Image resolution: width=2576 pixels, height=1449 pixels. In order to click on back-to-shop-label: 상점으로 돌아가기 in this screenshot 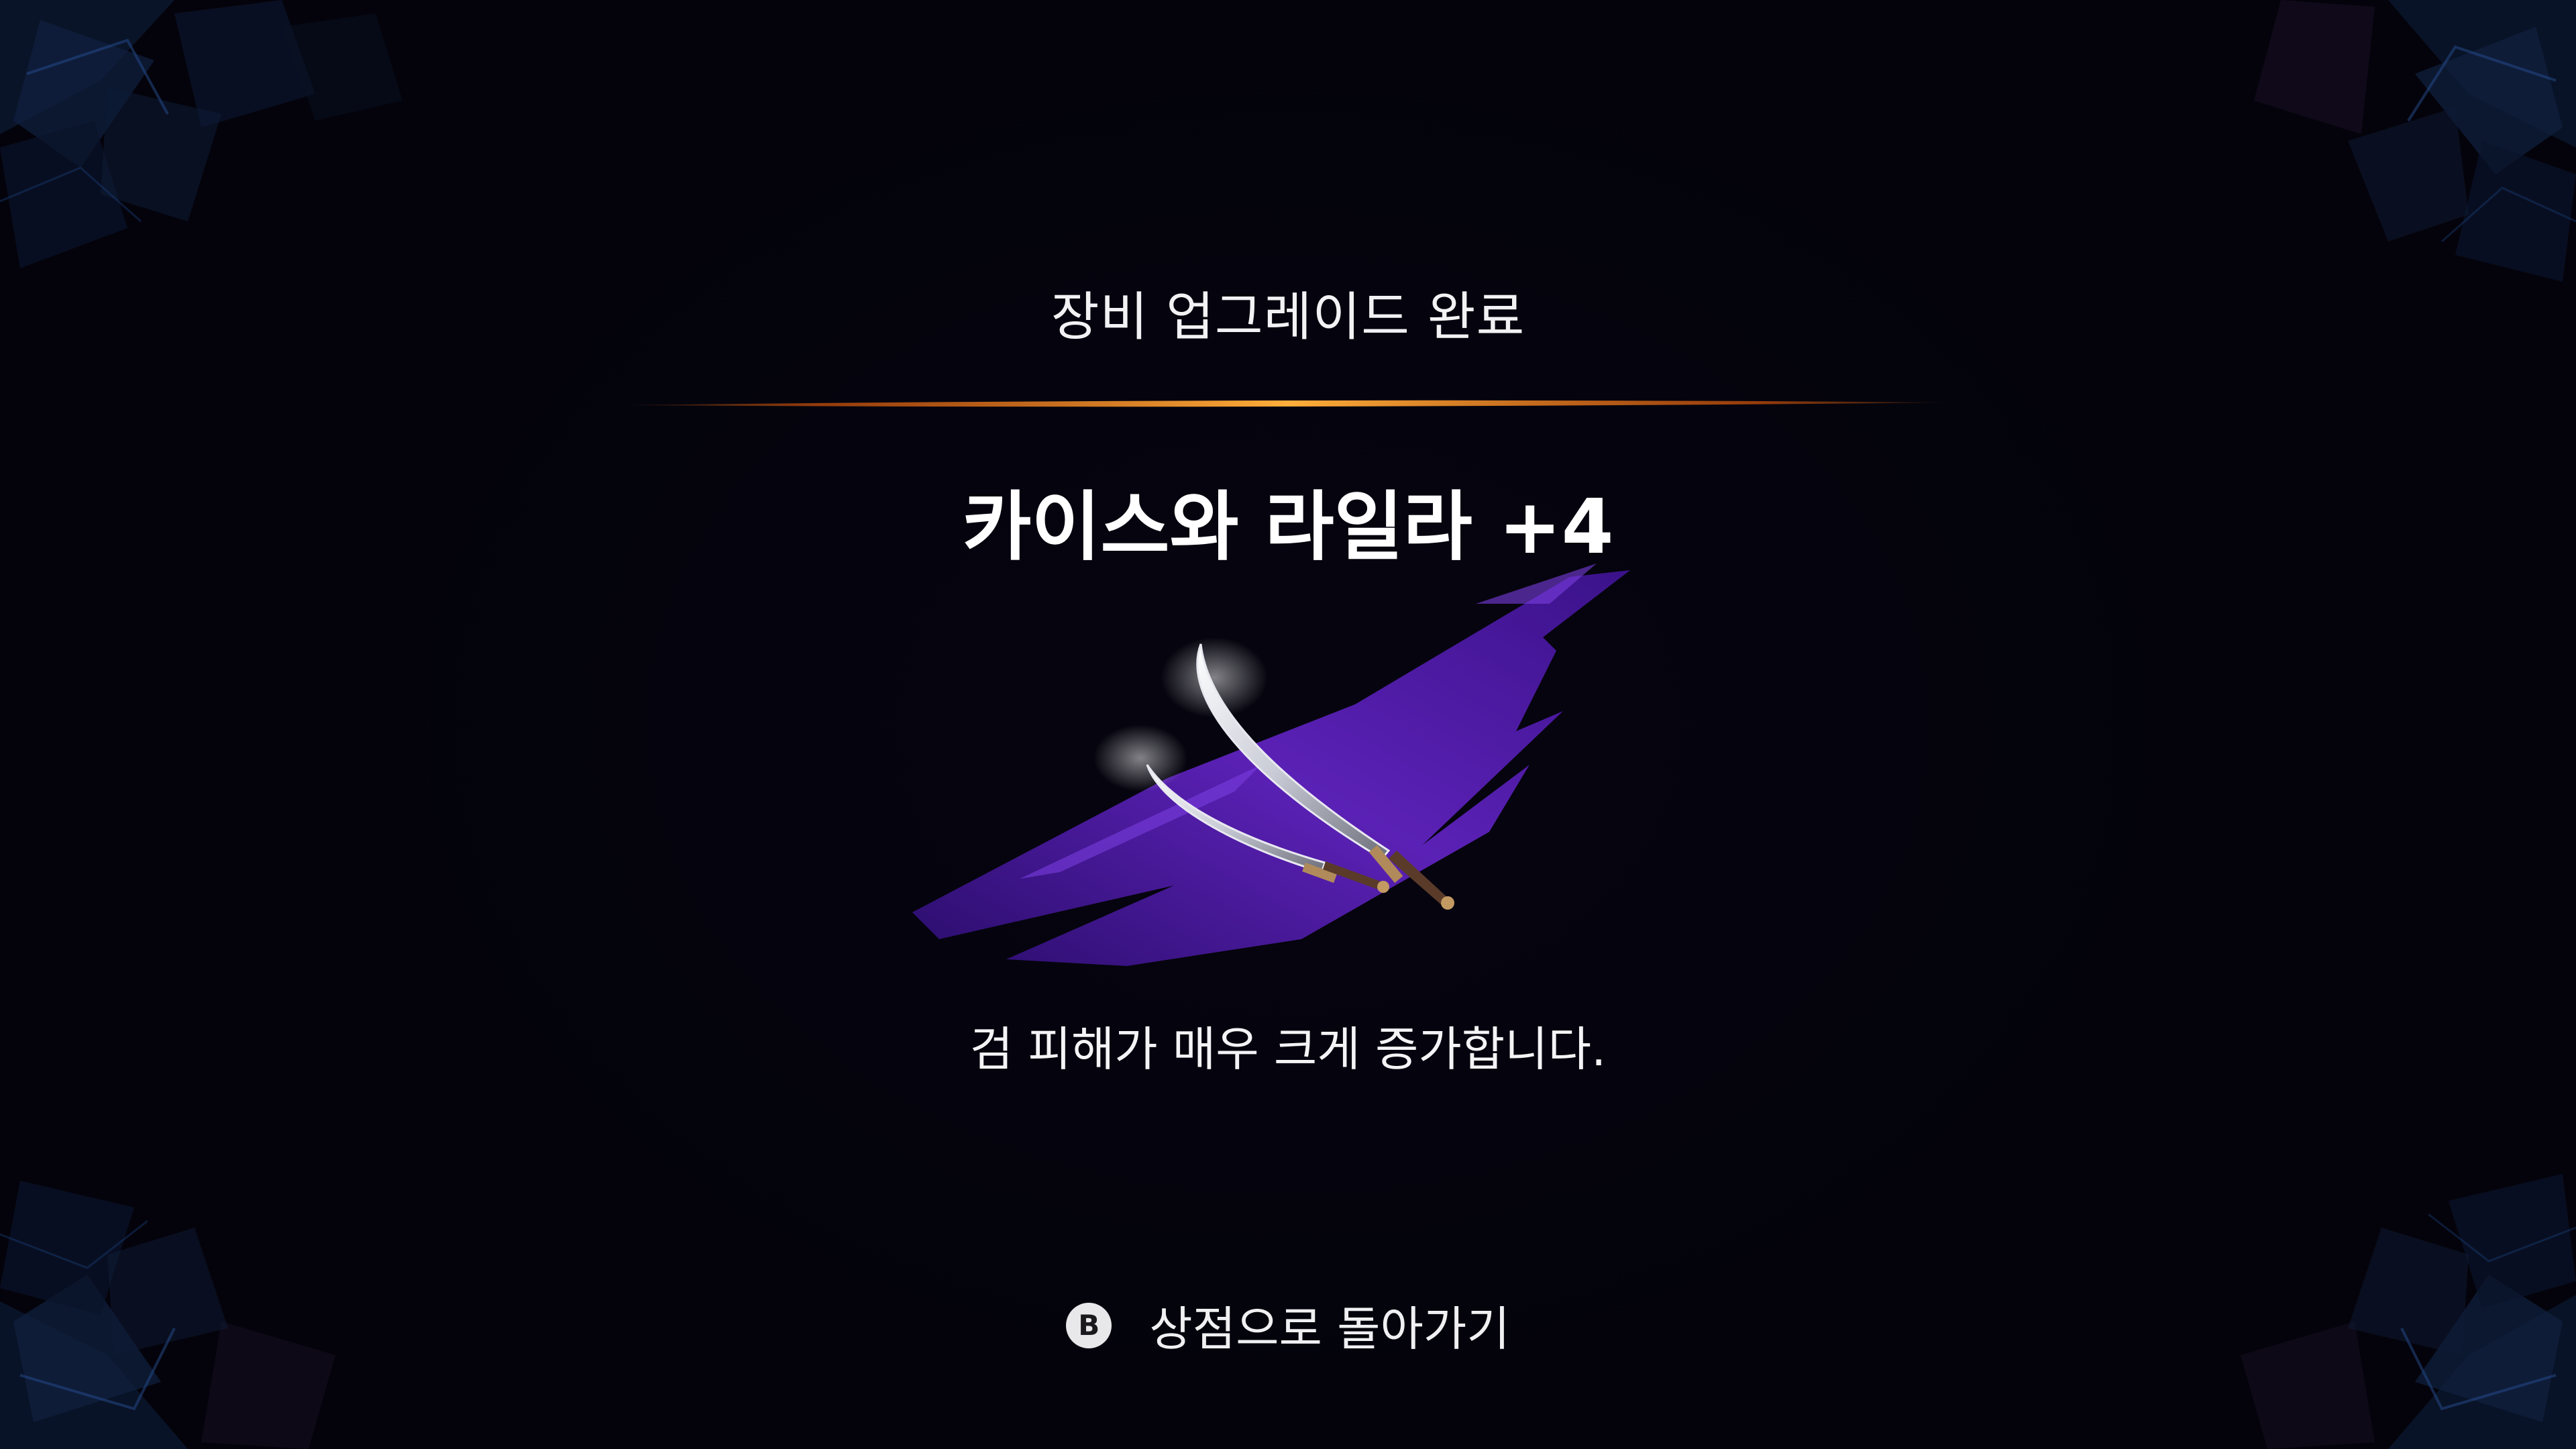, I will do `click(1329, 1325)`.